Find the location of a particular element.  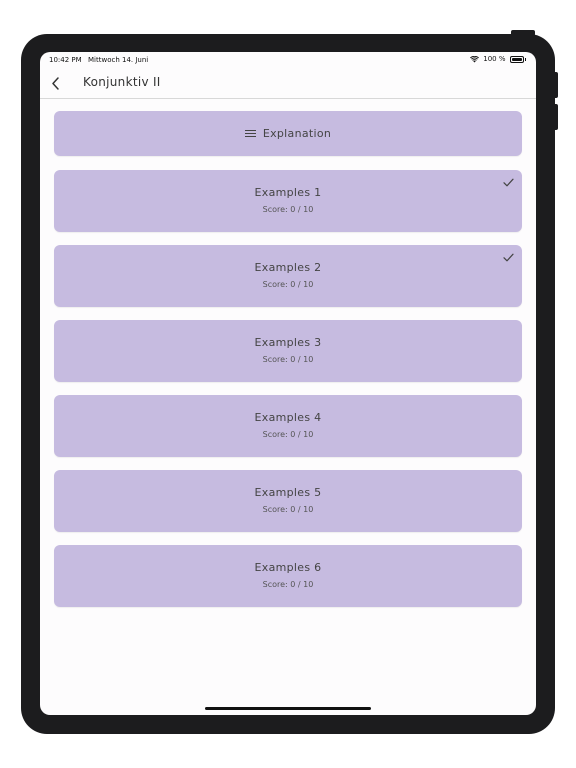

examples-card: Examples 2 Score: 0 / 10 is located at coordinates (288, 276).